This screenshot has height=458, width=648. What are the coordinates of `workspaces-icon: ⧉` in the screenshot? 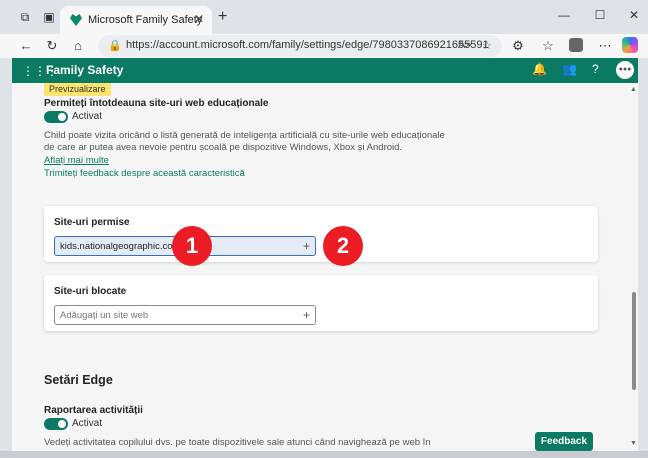 It's located at (25, 17).